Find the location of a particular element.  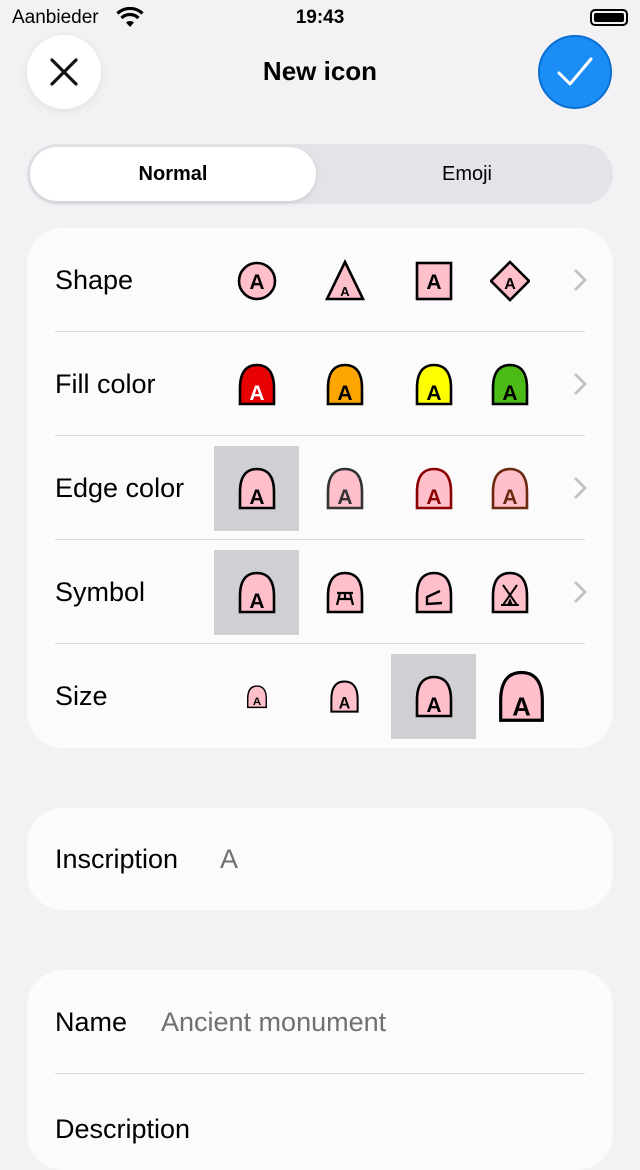

option-label: Shape is located at coordinates (94, 280).